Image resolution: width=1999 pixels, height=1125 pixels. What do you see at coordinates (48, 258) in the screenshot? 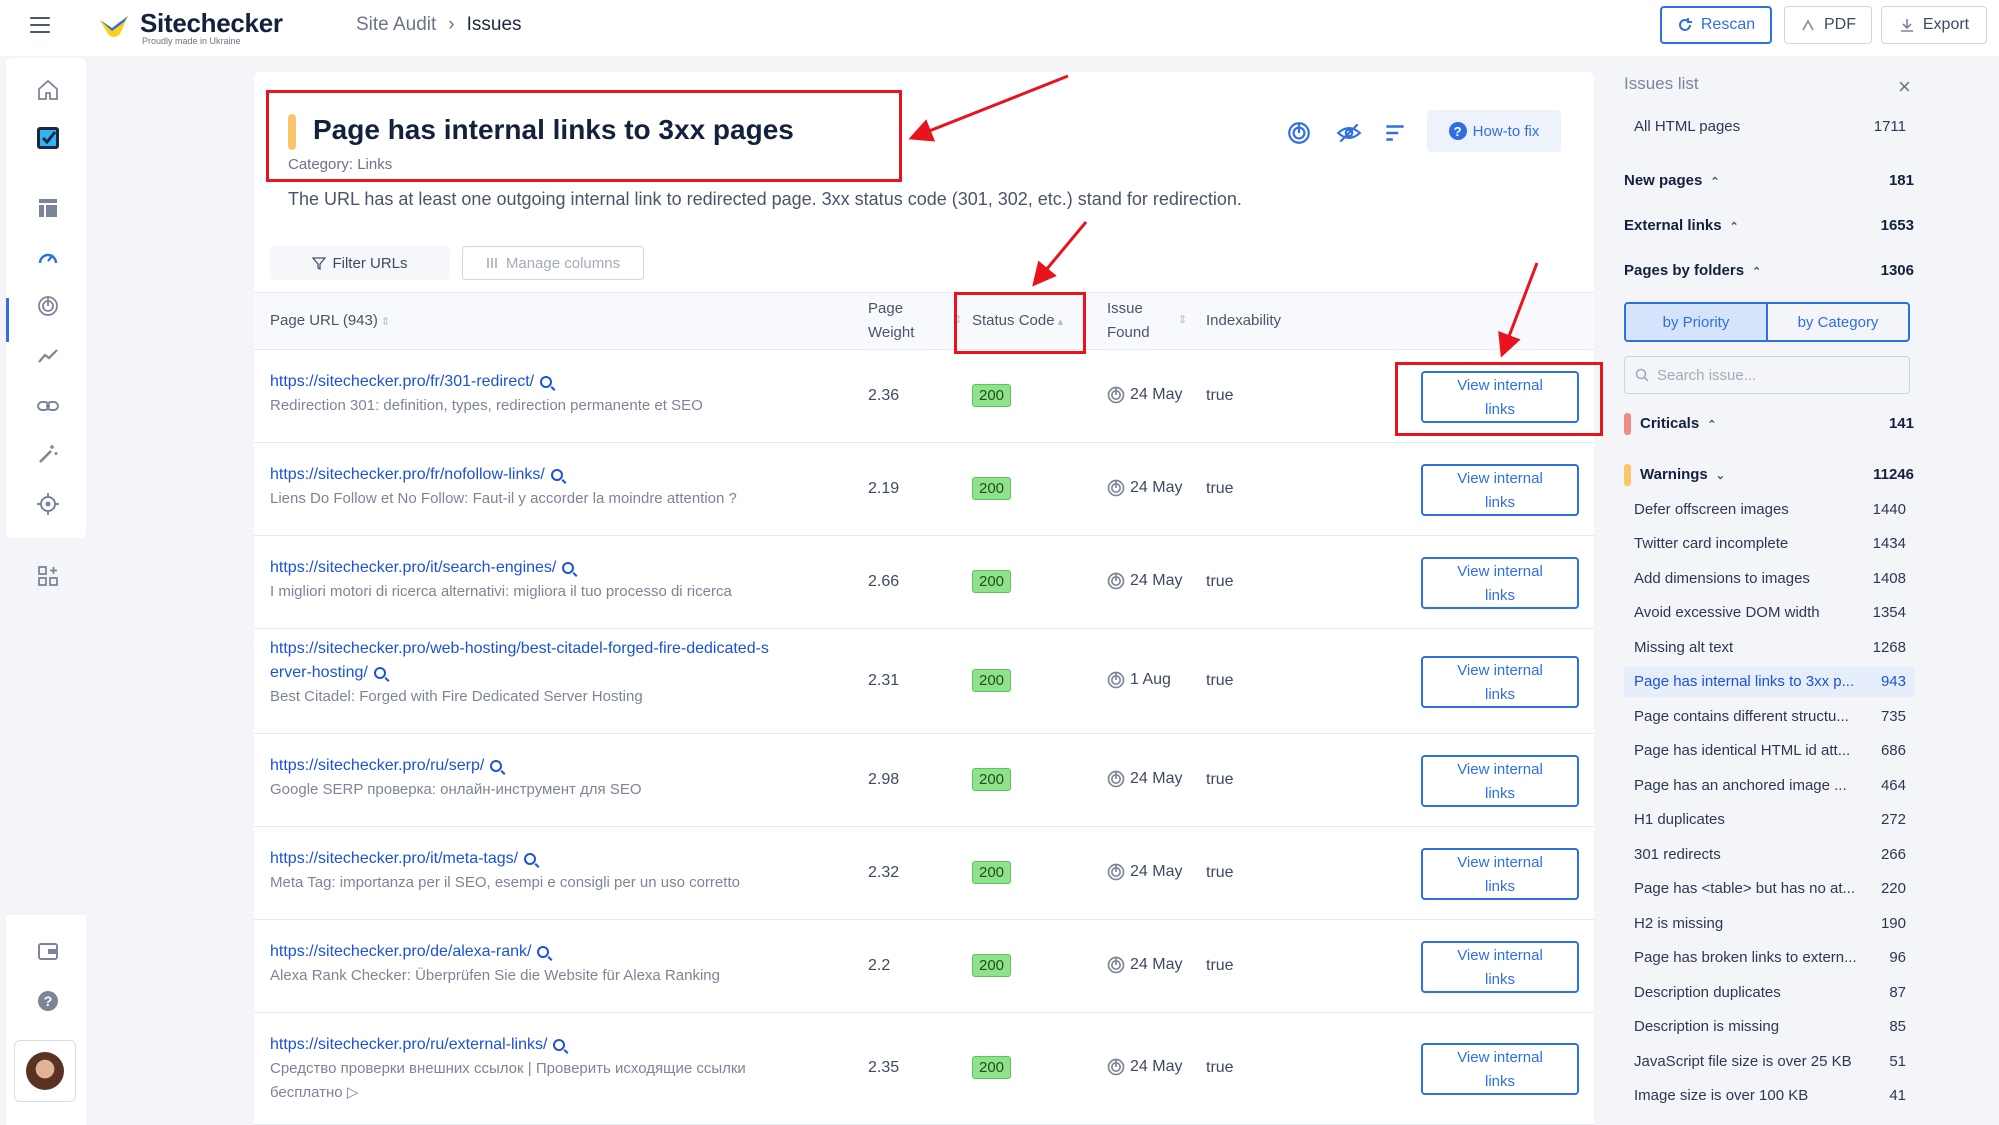
I see `site-audit-icon` at bounding box center [48, 258].